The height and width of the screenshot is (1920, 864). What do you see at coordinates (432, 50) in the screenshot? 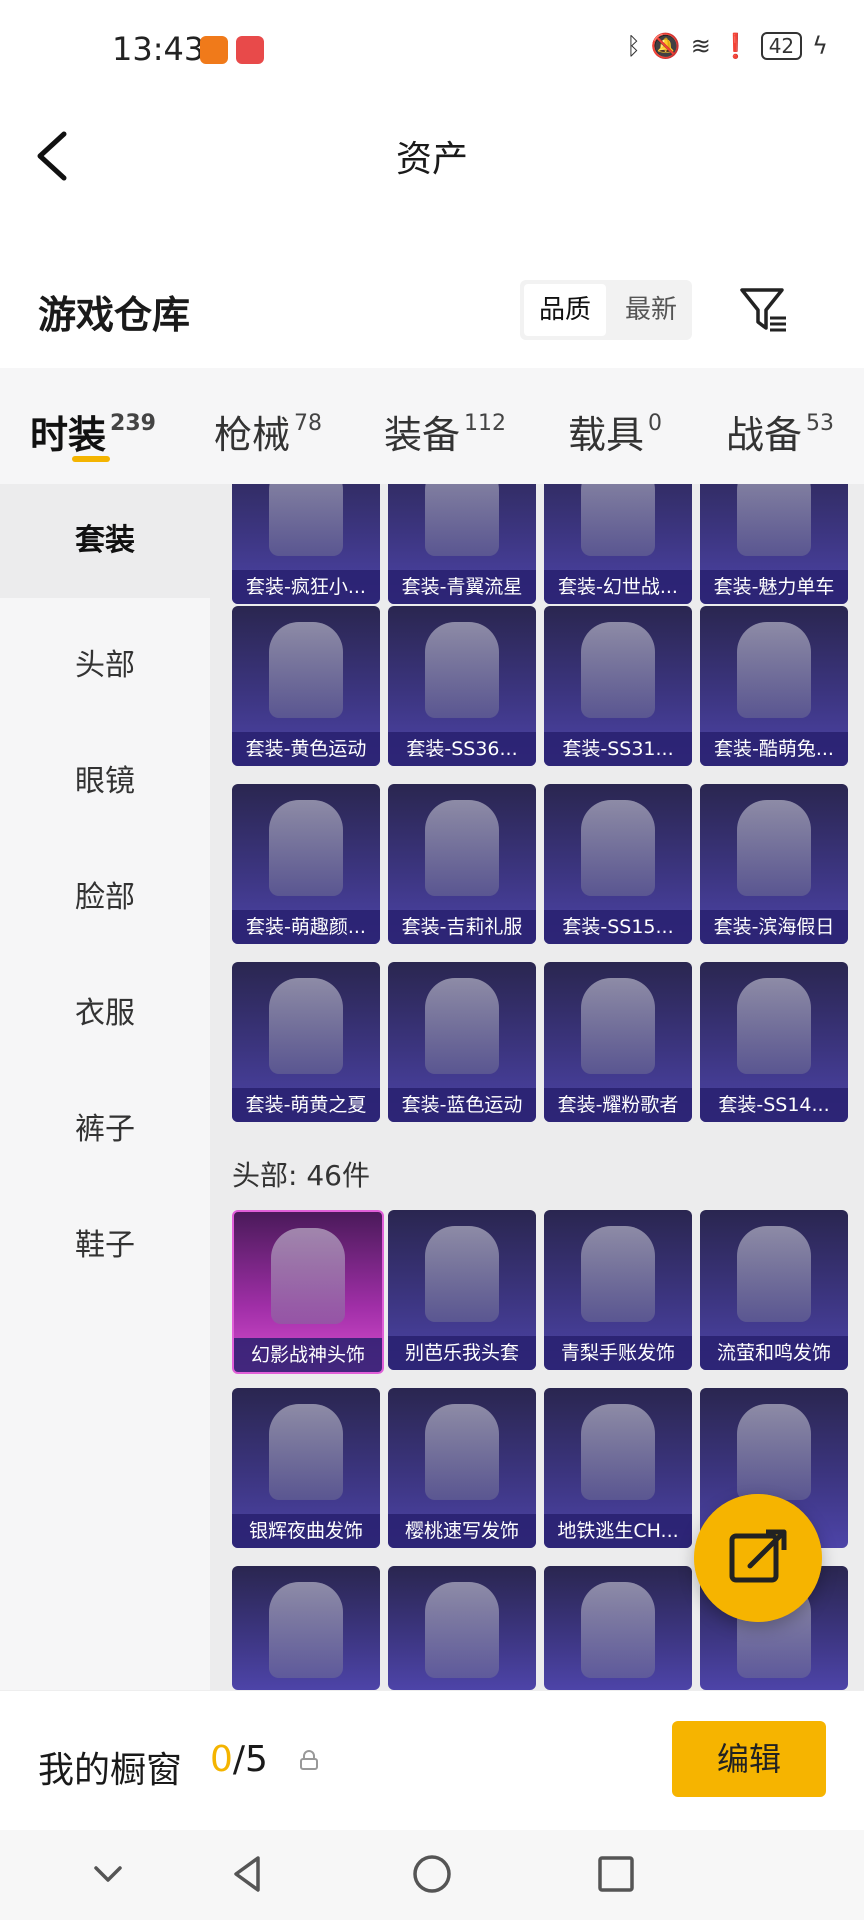
I see `status-bar: 13:43 ᛒ 🔕 ≋ ❗ 42 ϟ` at bounding box center [432, 50].